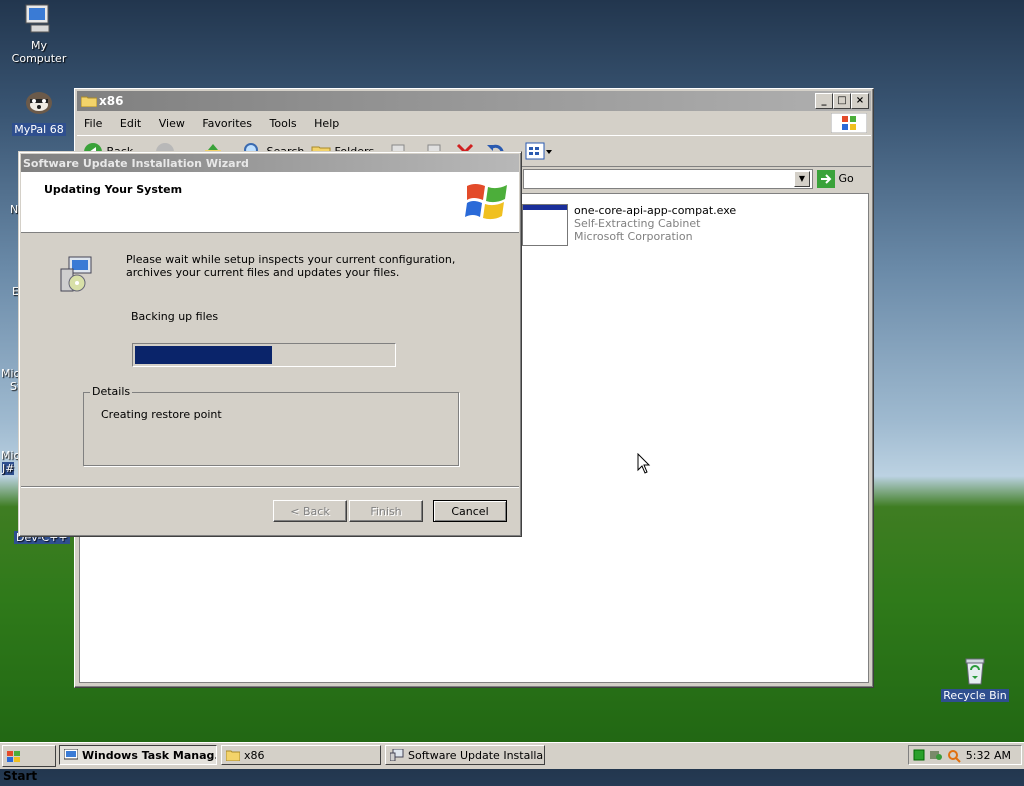  I want to click on executable-file-icon, so click(545, 225).